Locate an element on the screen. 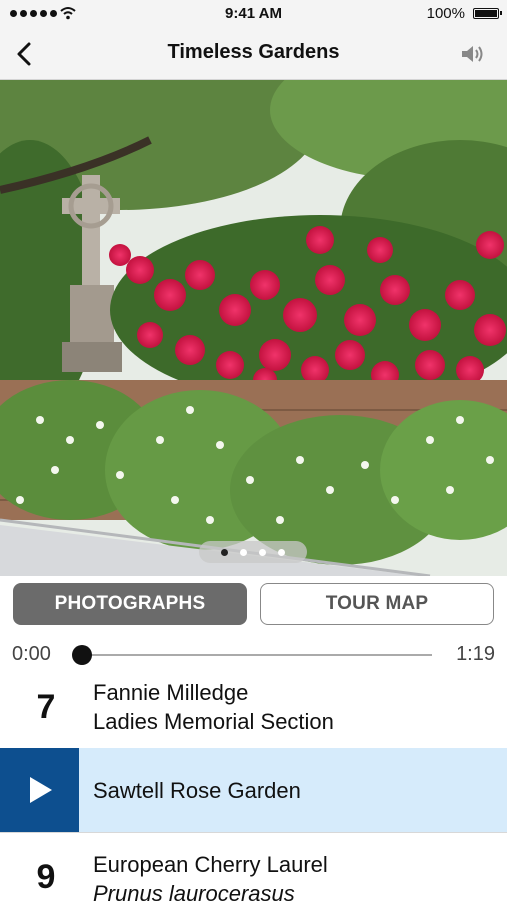  stop-number: 7 is located at coordinates (46, 707).